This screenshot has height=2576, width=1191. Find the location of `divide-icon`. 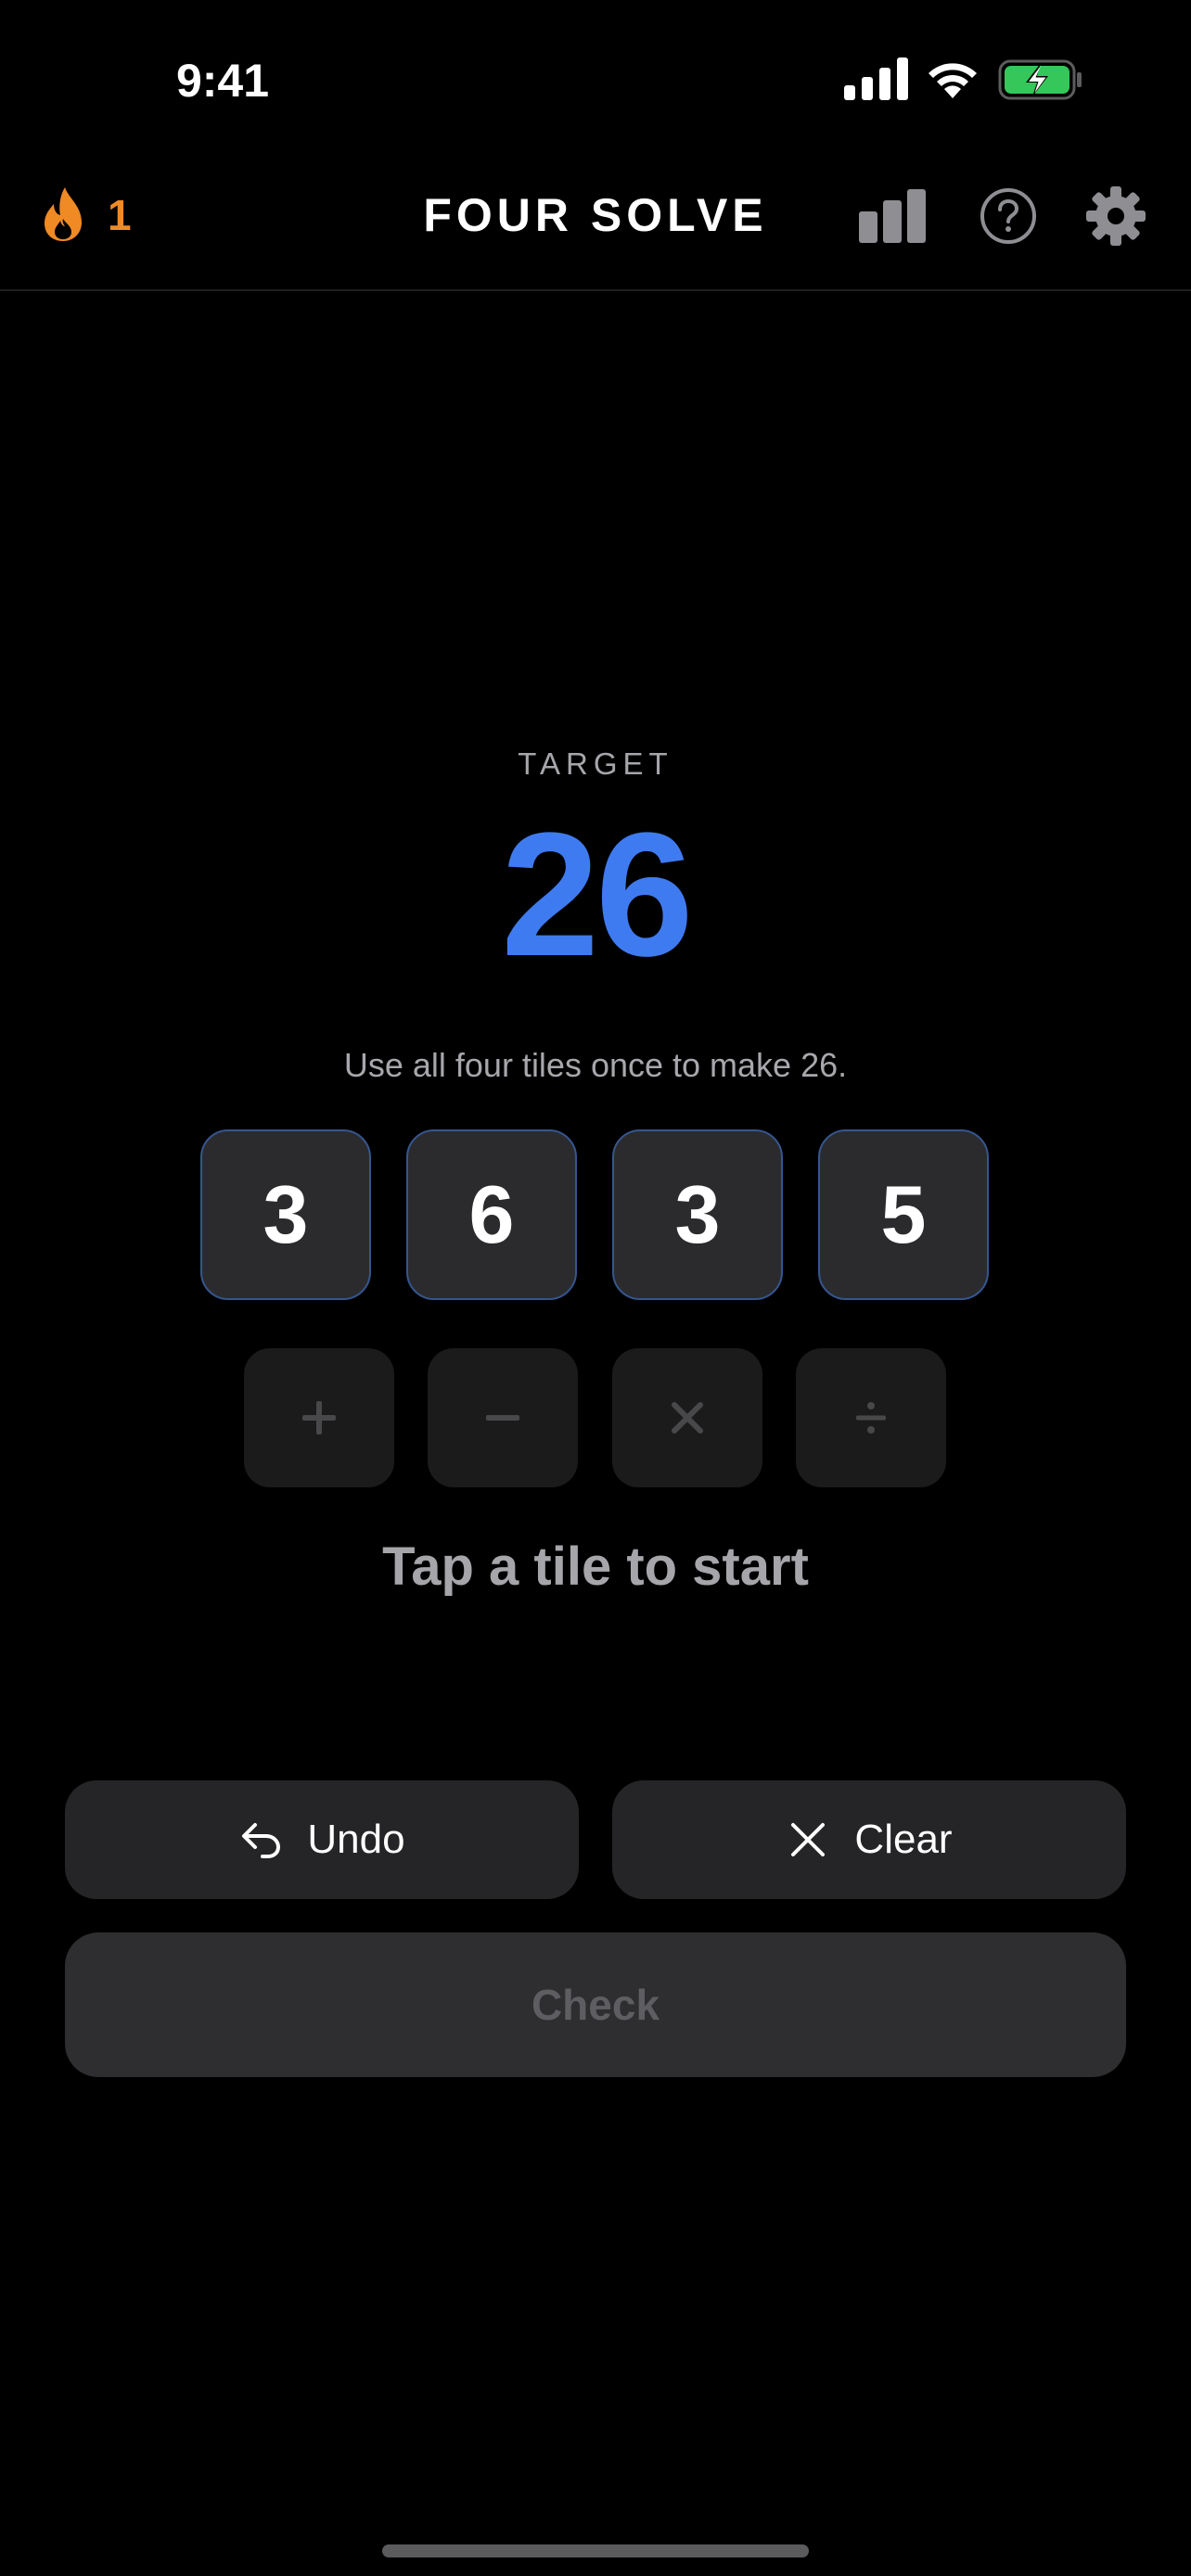

divide-icon is located at coordinates (871, 1418).